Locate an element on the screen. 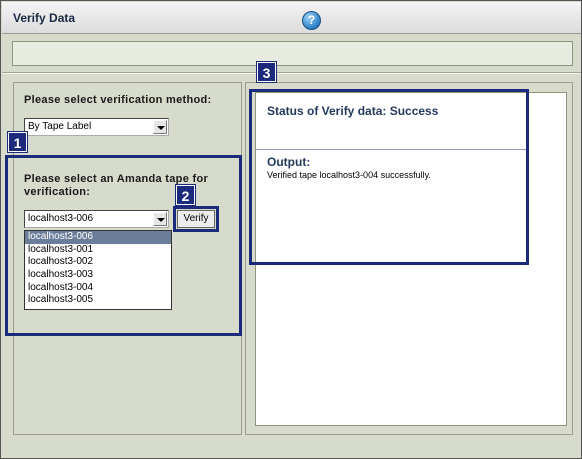 The image size is (582, 459). chevron-down-icon is located at coordinates (160, 127).